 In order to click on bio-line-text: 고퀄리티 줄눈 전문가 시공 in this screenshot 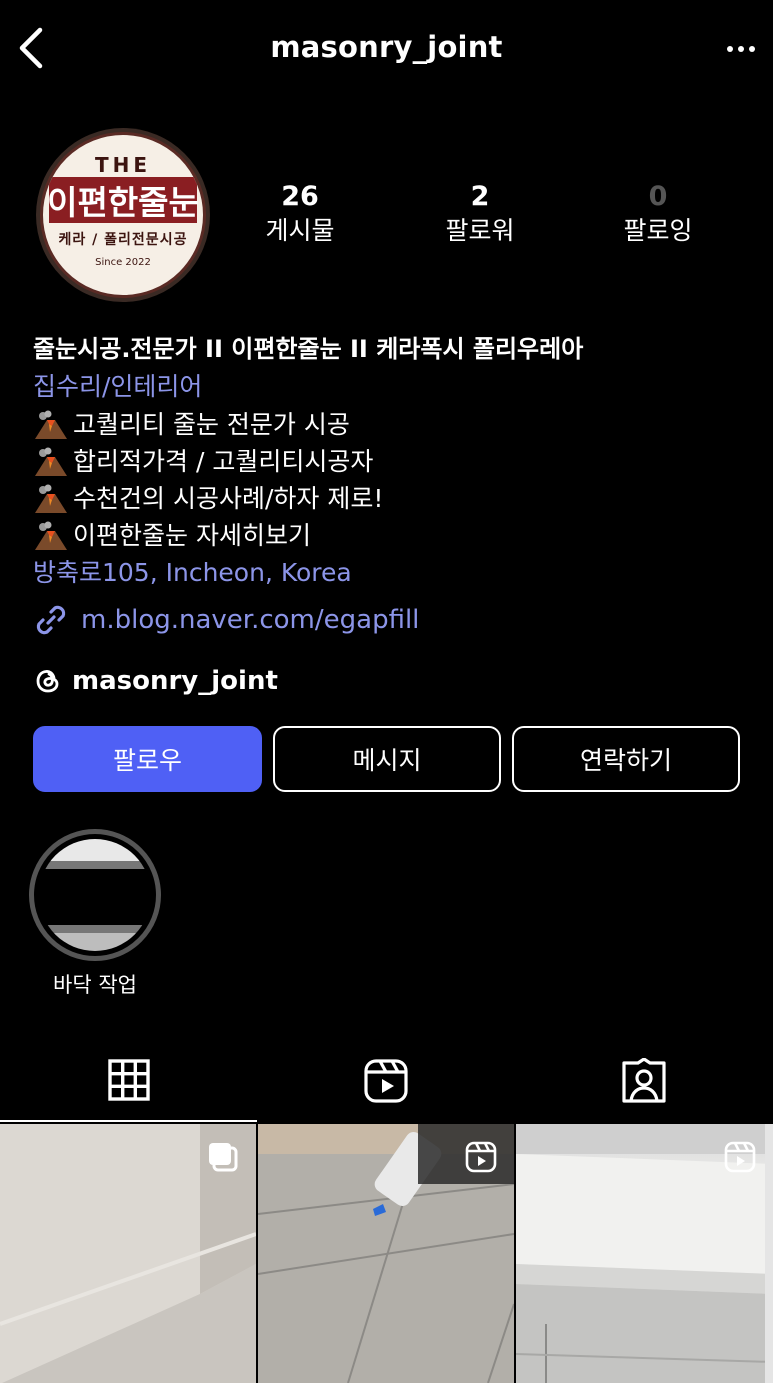, I will do `click(211, 424)`.